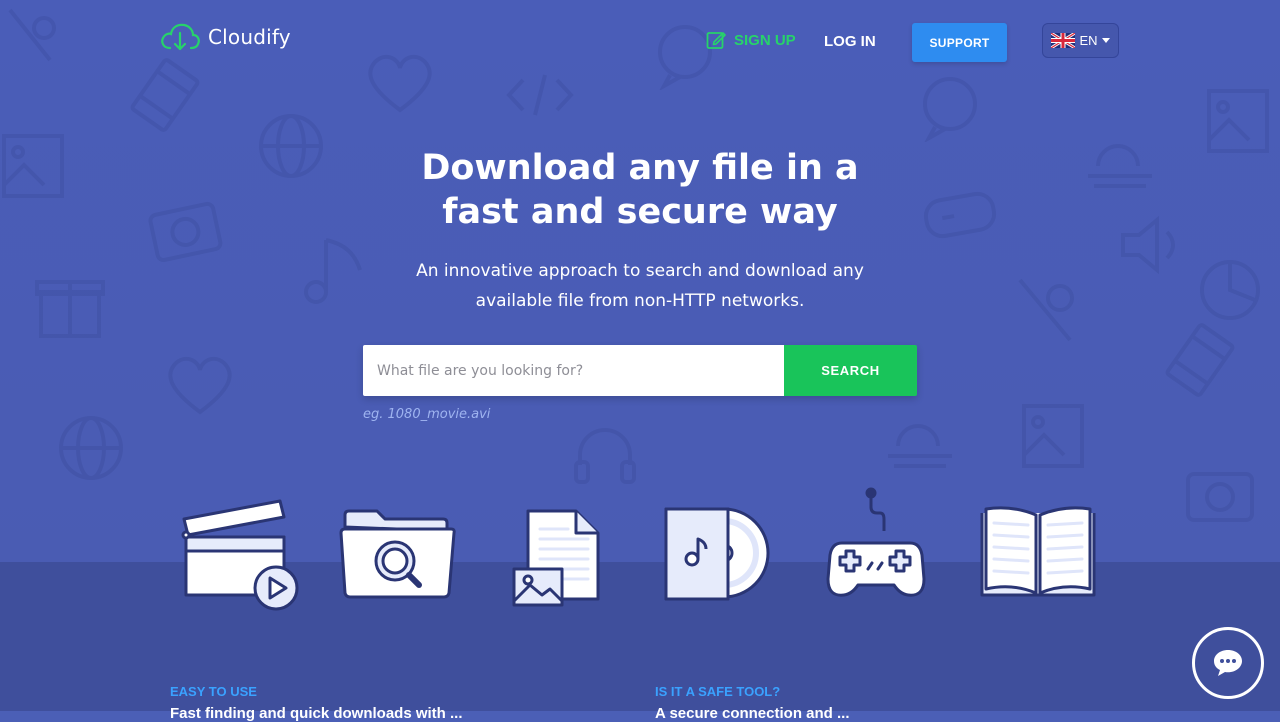  What do you see at coordinates (165, 95) in the screenshot?
I see `film-icon` at bounding box center [165, 95].